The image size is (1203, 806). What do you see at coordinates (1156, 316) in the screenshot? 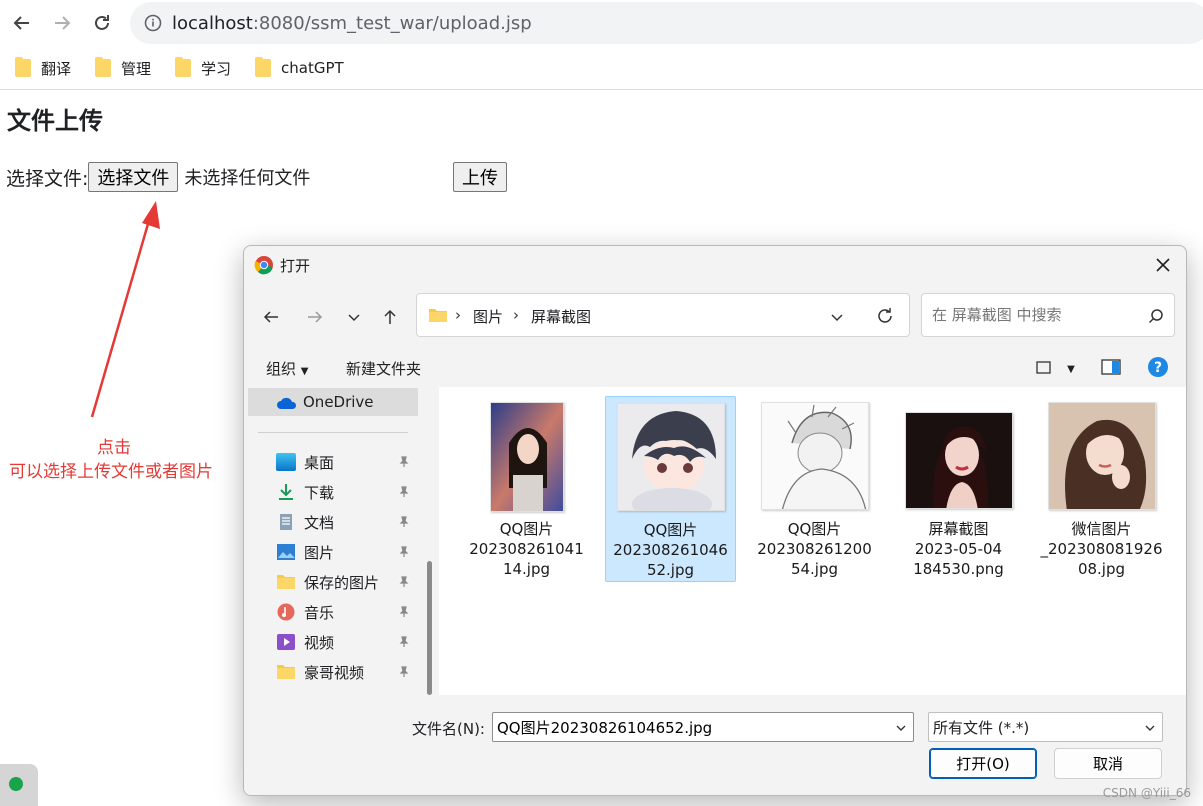
I see `search-icon` at bounding box center [1156, 316].